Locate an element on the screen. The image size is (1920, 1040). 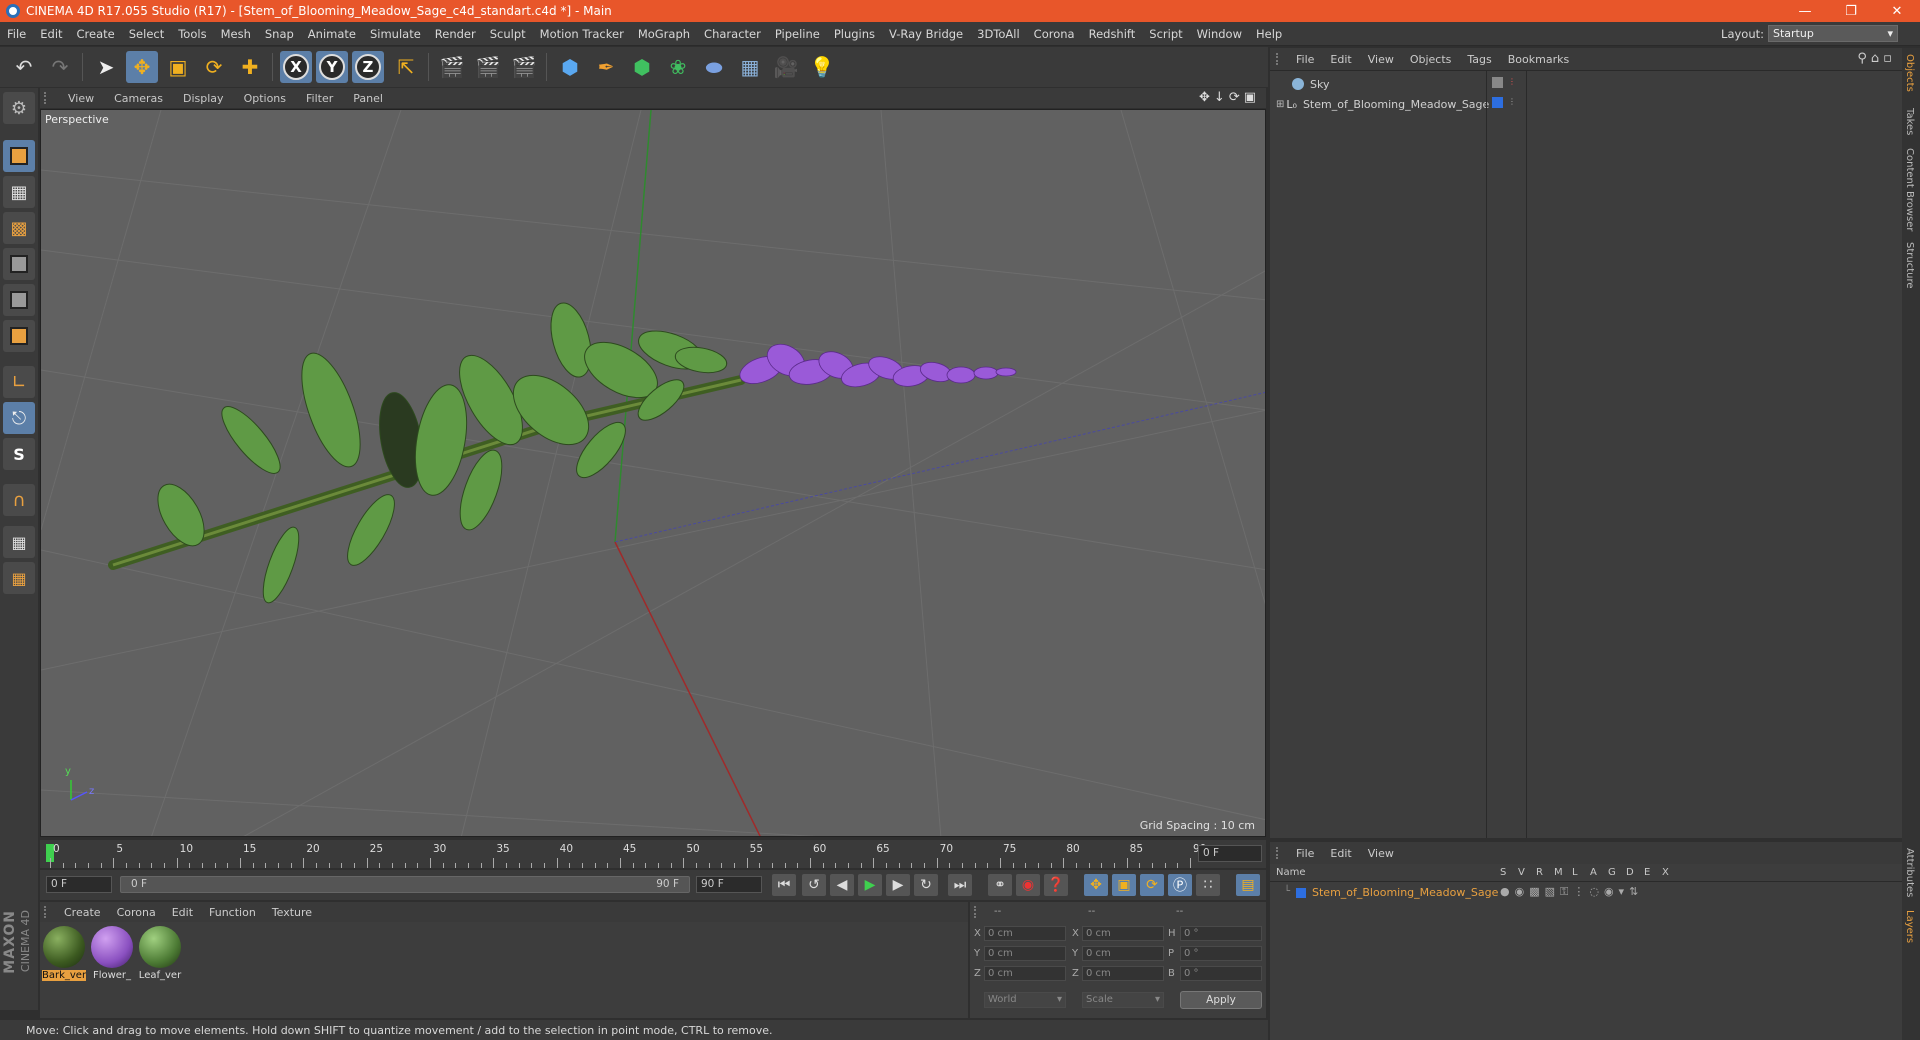
add-deformer-button: ⬬ is located at coordinates (714, 67).